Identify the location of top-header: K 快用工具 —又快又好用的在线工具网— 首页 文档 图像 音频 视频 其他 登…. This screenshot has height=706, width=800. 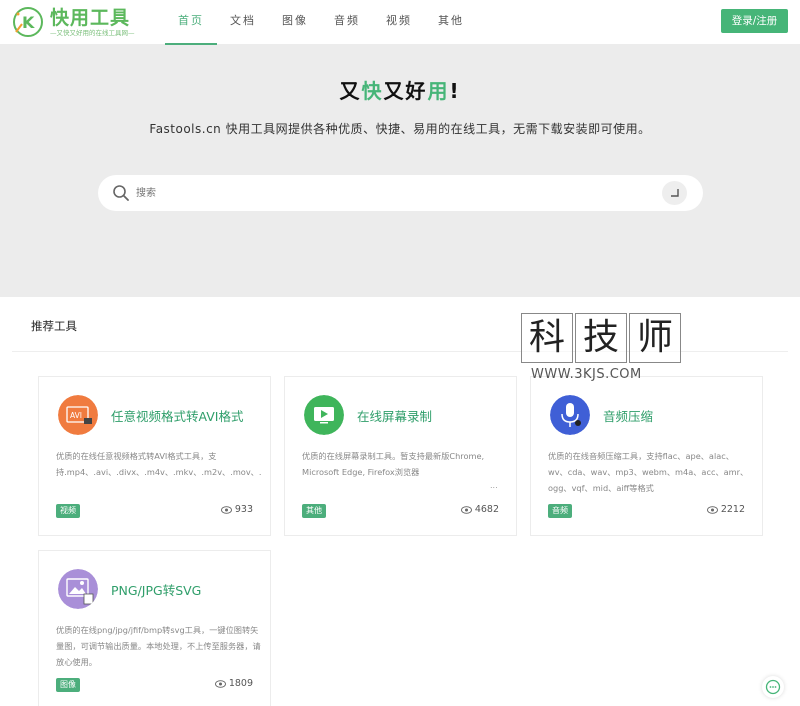
(400, 22).